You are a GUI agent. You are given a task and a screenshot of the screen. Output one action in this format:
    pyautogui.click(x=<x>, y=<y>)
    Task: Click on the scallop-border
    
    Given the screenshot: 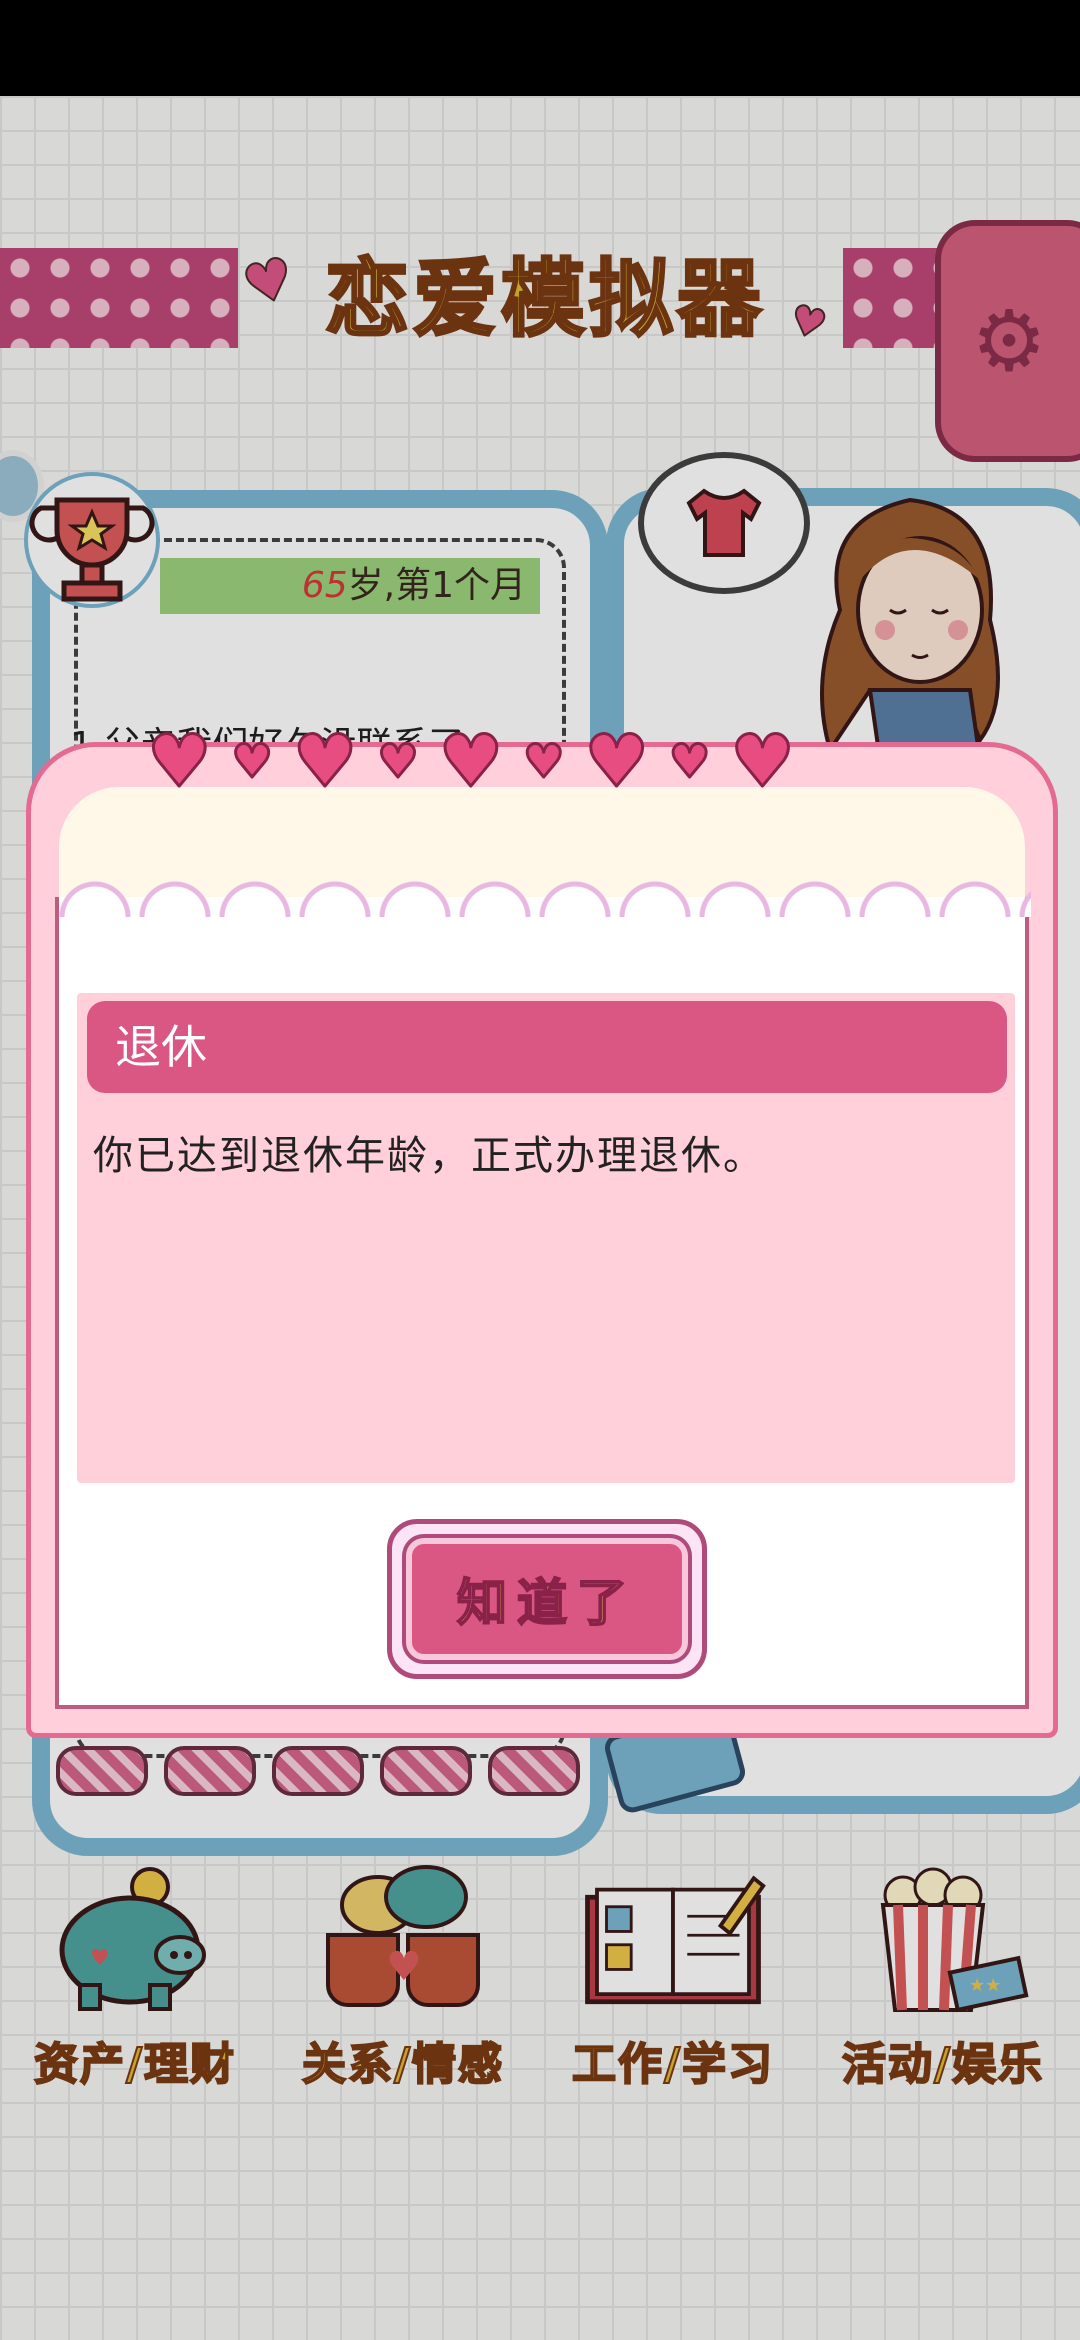 What is the action you would take?
    pyautogui.click(x=543, y=897)
    